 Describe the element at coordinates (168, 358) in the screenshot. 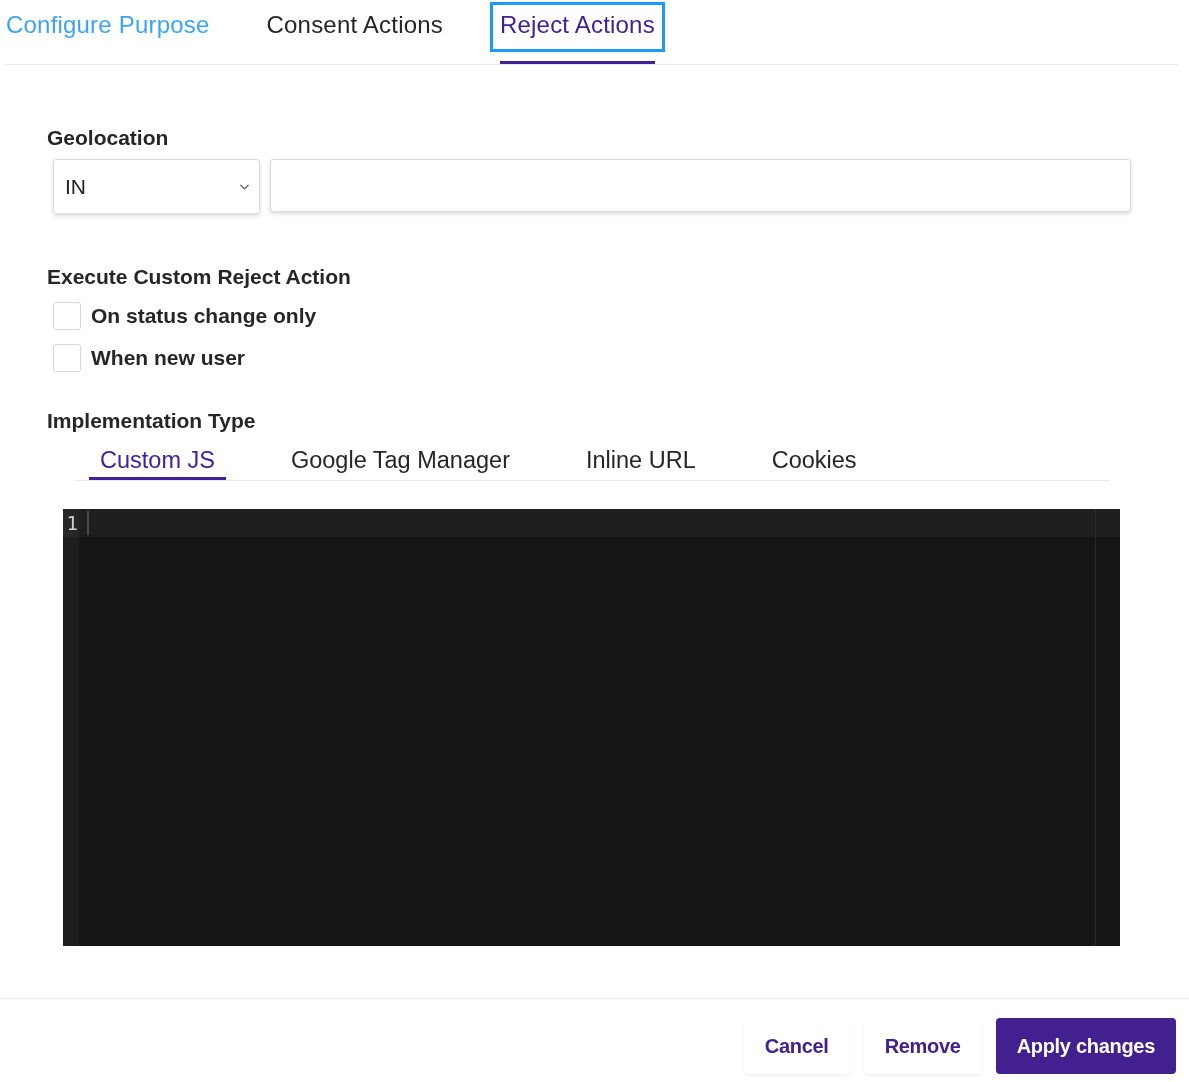

I see `checkbox-label: When new user` at that location.